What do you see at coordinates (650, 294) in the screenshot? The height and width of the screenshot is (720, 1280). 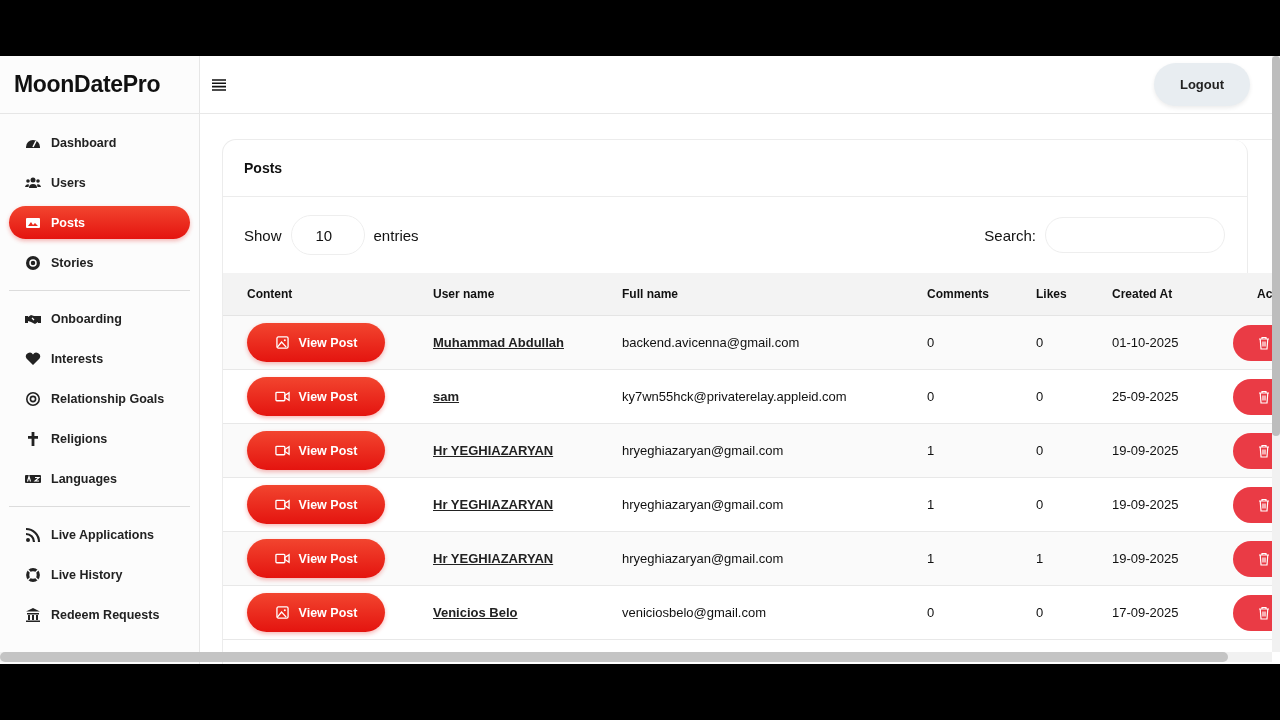 I see `column-header: Full name` at bounding box center [650, 294].